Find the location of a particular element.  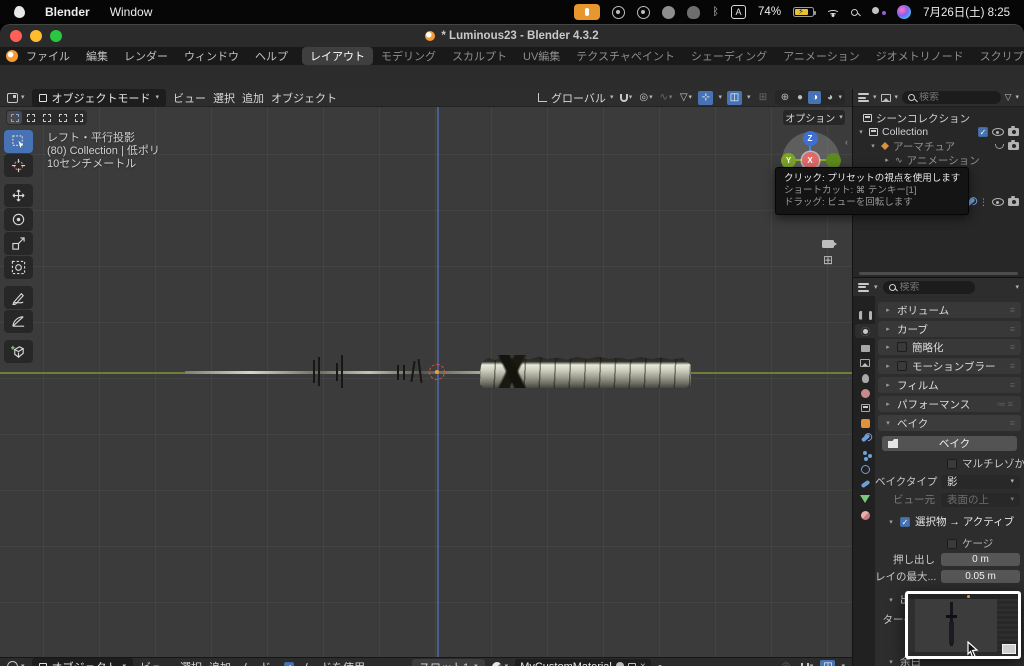

shader-editor-type-selector: ▾ is located at coordinates (16, 663).